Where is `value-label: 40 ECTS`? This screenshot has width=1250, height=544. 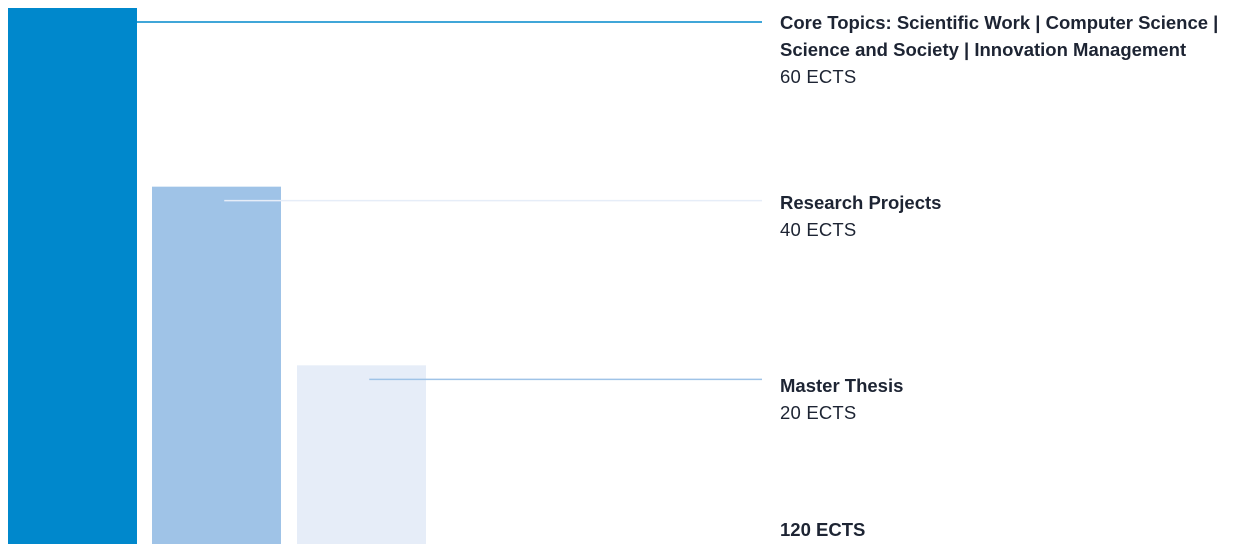
value-label: 40 ECTS is located at coordinates (818, 229).